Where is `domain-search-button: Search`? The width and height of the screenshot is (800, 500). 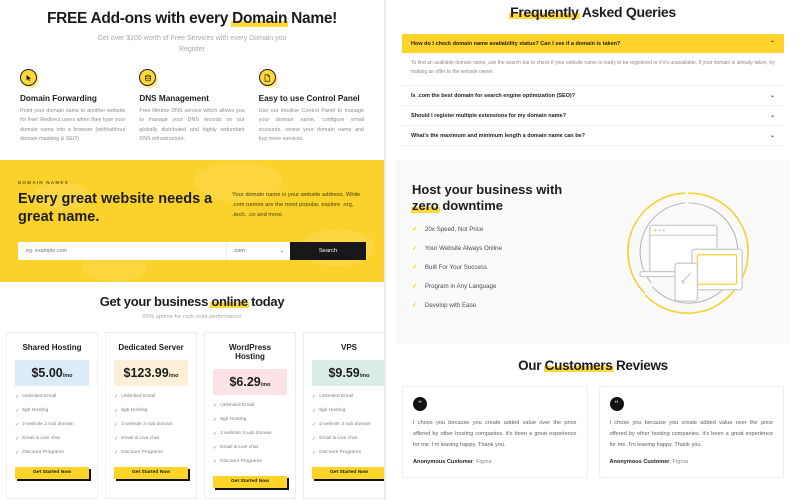 domain-search-button: Search is located at coordinates (328, 250).